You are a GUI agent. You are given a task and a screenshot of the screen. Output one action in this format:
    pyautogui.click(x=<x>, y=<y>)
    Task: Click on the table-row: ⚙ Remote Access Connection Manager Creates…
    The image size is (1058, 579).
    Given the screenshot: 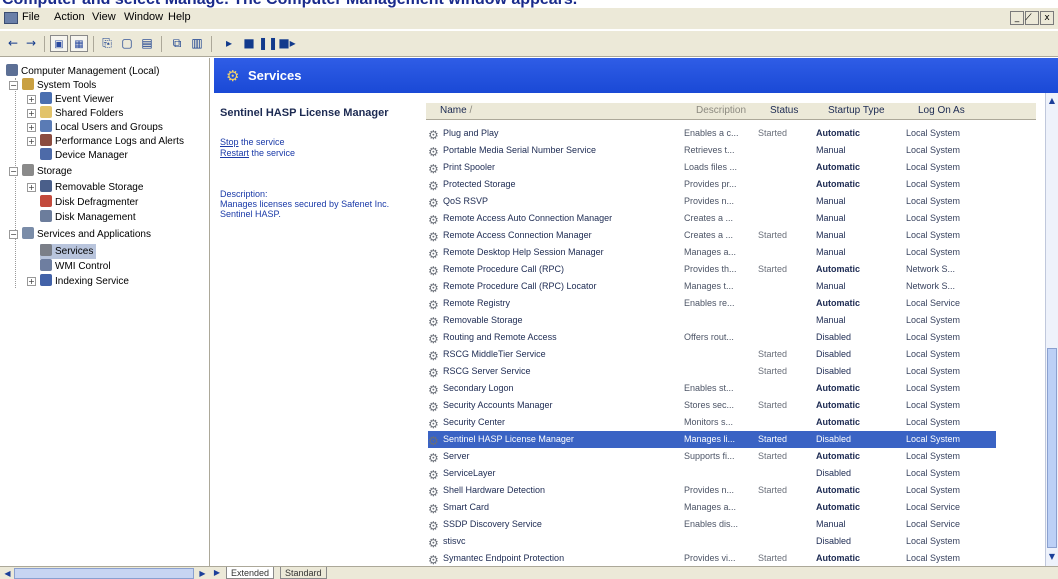 What is the action you would take?
    pyautogui.click(x=712, y=235)
    